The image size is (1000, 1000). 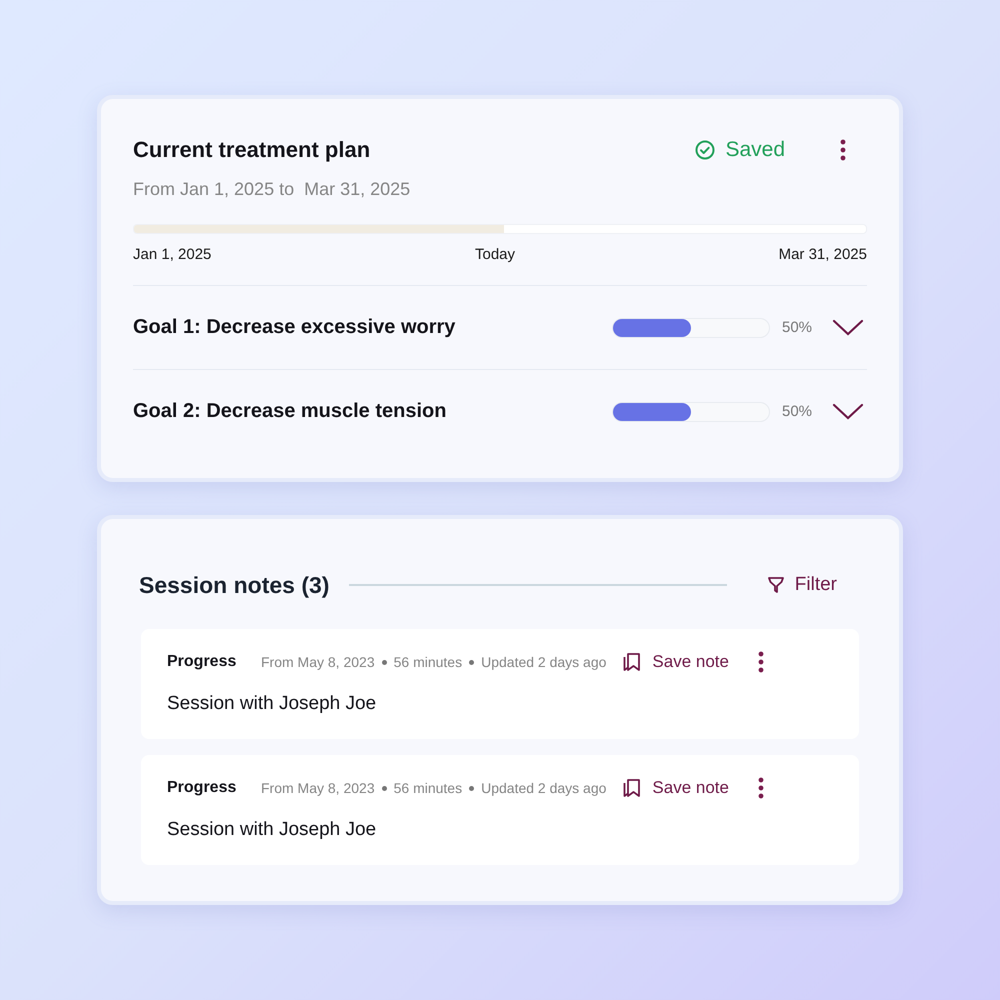 What do you see at coordinates (290, 411) in the screenshot?
I see `goal-title: Goal 2: Decrease muscle tension` at bounding box center [290, 411].